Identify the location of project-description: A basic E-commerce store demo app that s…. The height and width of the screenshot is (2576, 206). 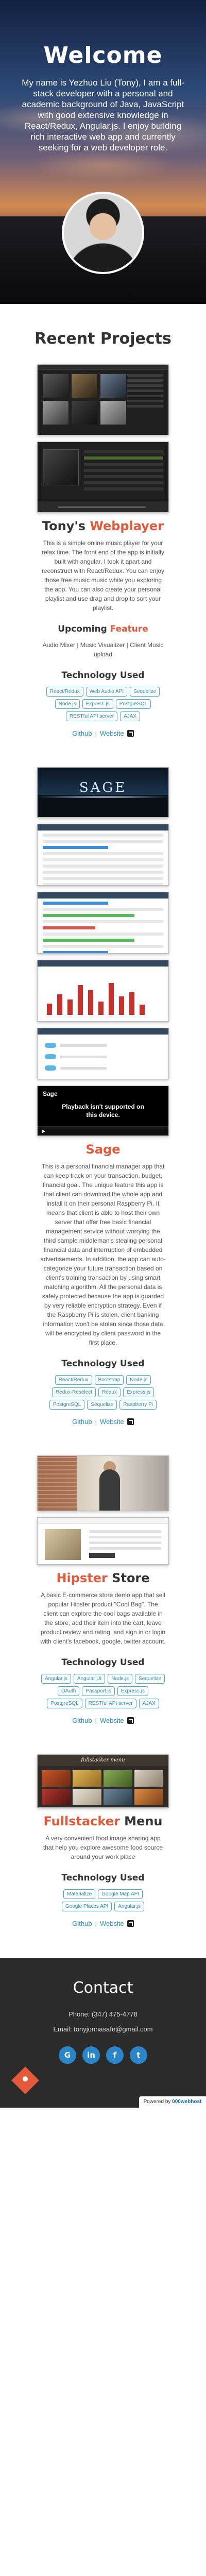
(103, 1618).